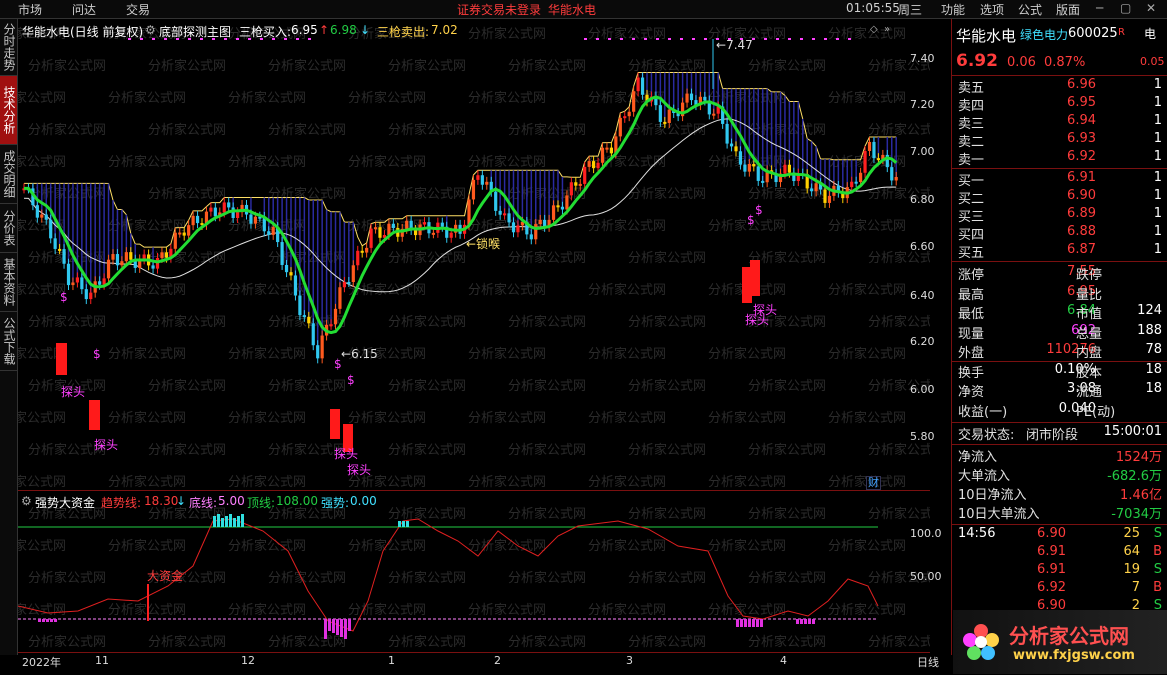 Image resolution: width=1167 pixels, height=675 pixels. What do you see at coordinates (138, 9) in the screenshot?
I see `menu-trade: 交易` at bounding box center [138, 9].